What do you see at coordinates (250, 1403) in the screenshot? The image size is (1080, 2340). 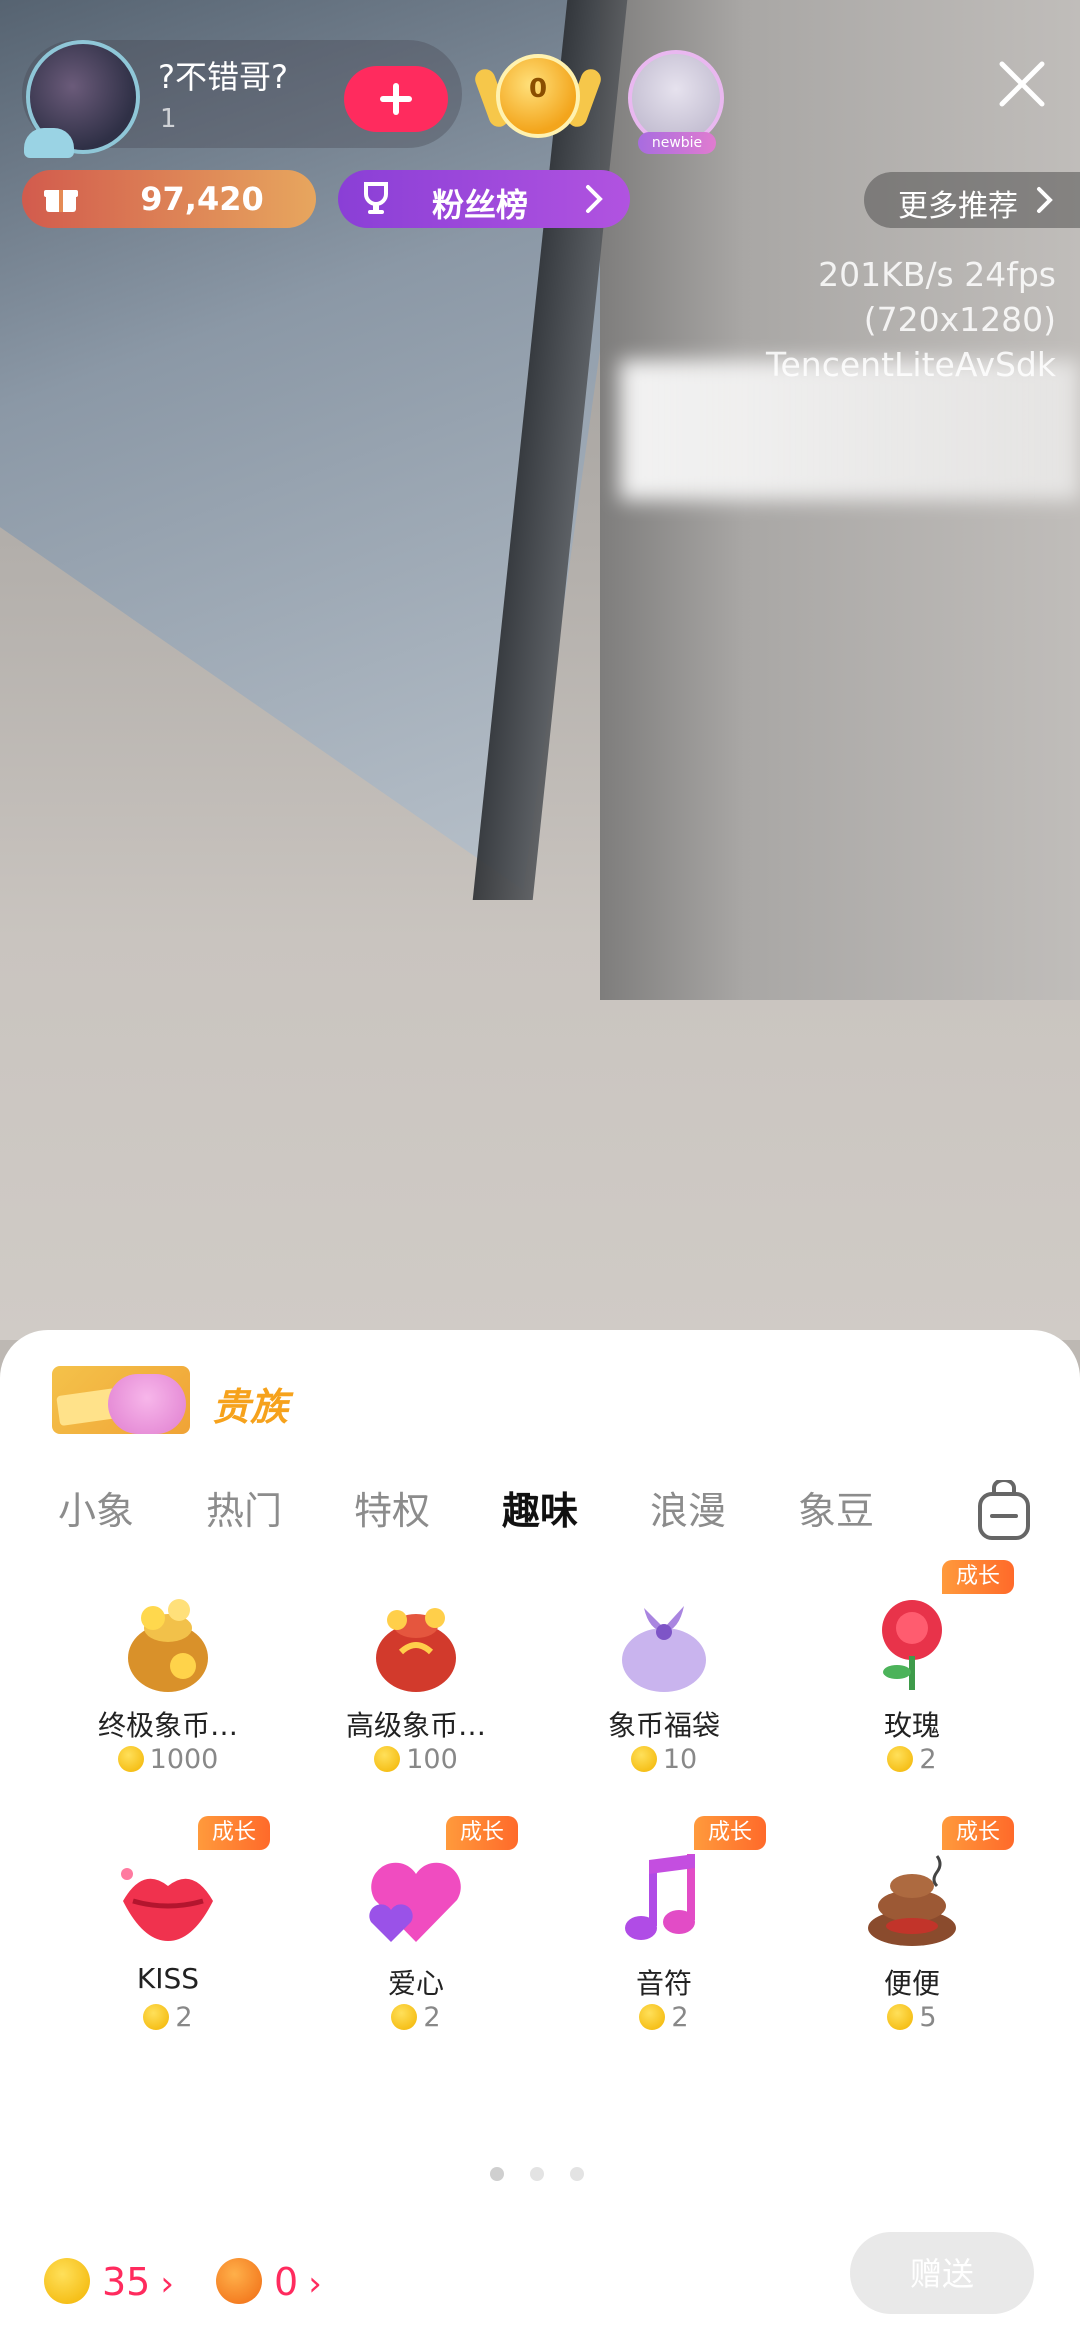 I see `noble-banner-text: 贵族` at bounding box center [250, 1403].